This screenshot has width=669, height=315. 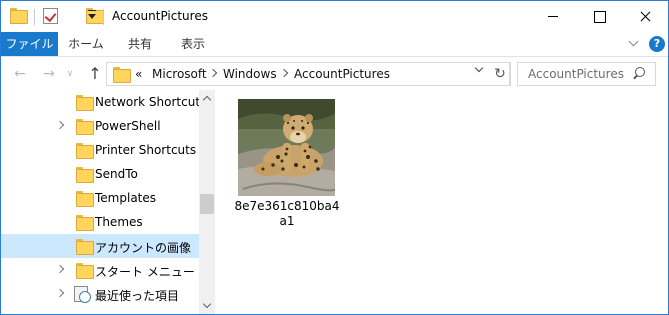 What do you see at coordinates (50, 16) in the screenshot?
I see `properties-icon` at bounding box center [50, 16].